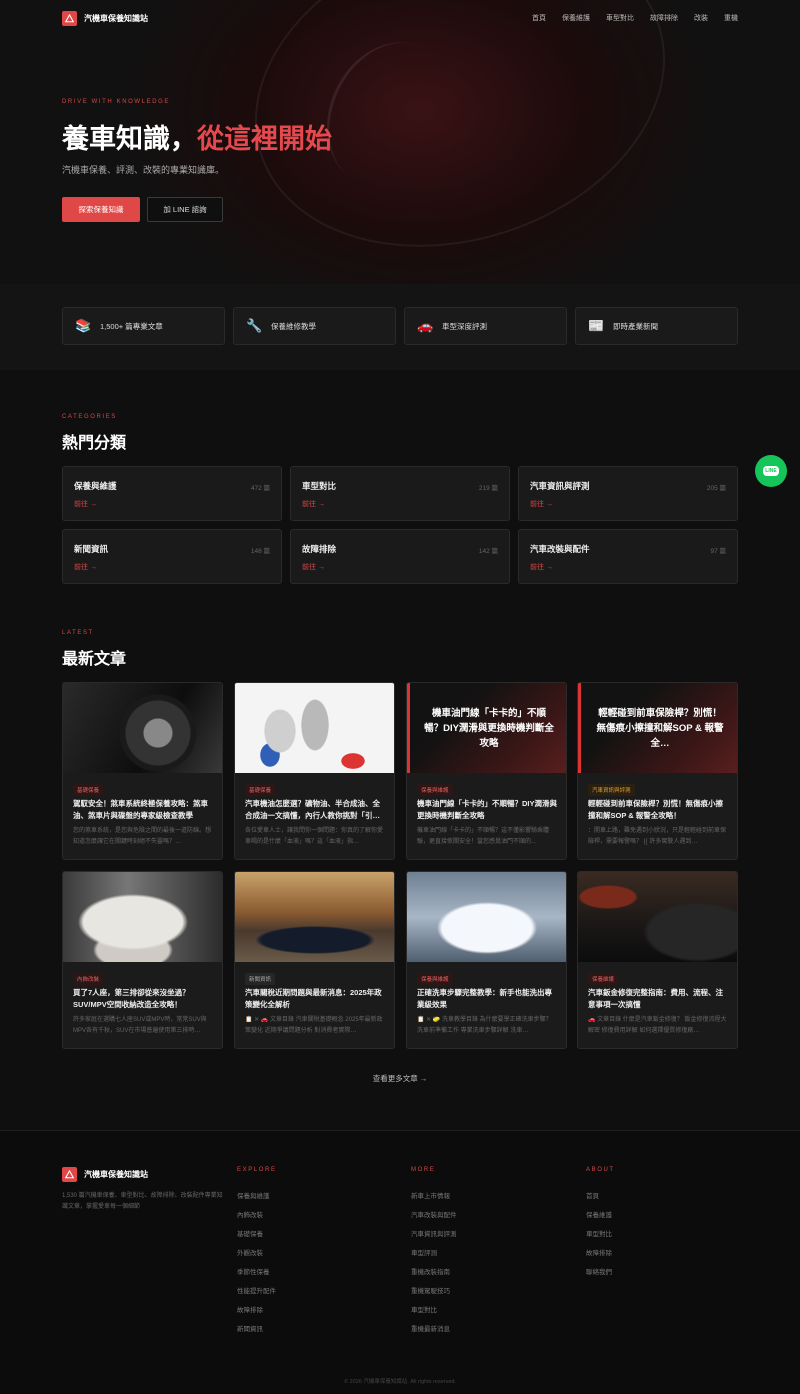 The width and height of the screenshot is (800, 1394). I want to click on article-title: 正確洗車步驟完整教學：新手也能洗出專業級效果, so click(487, 999).